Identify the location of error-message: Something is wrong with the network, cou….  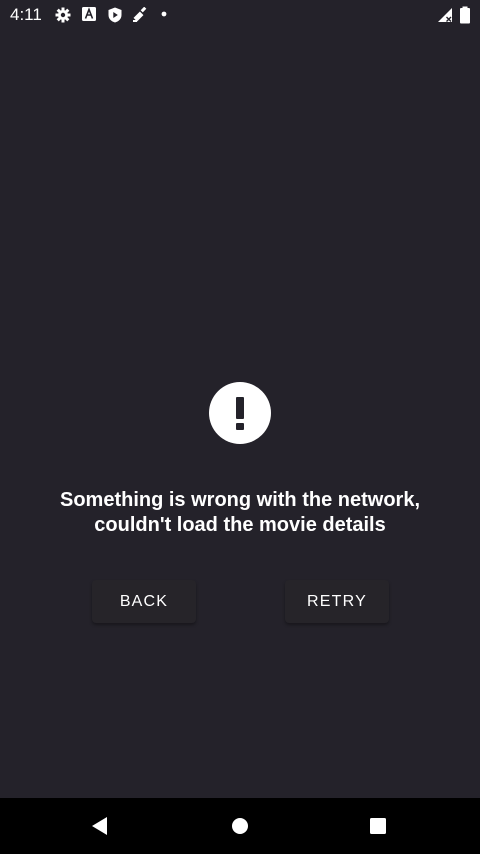
(239, 512).